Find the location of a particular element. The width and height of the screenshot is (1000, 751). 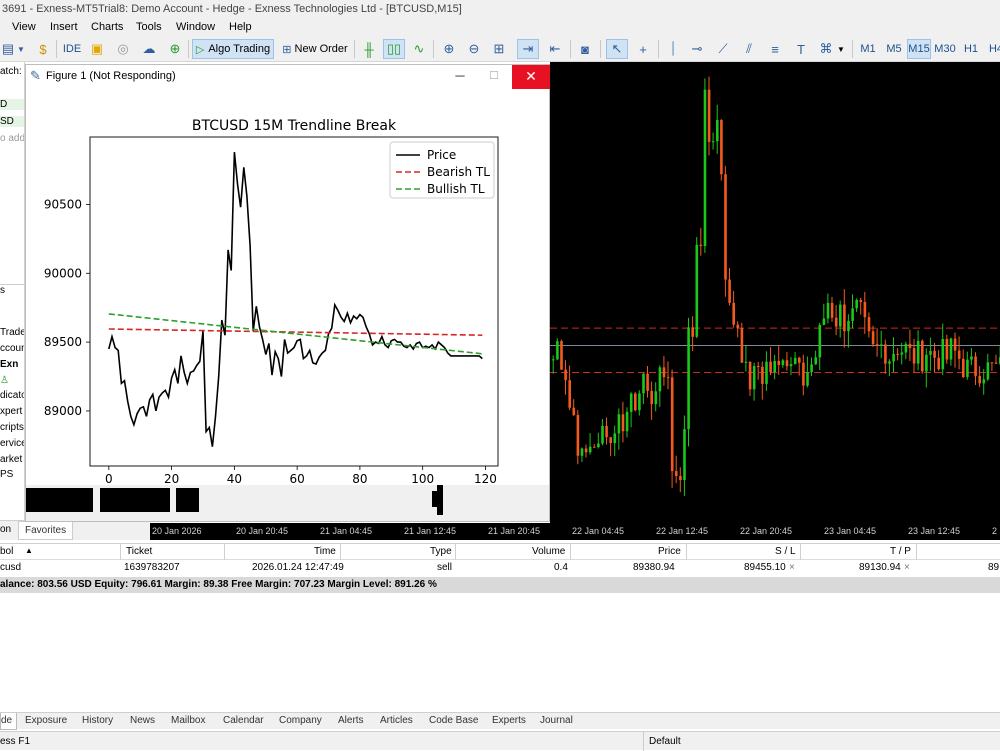

bar-chart-icon: ╫ is located at coordinates (369, 49).